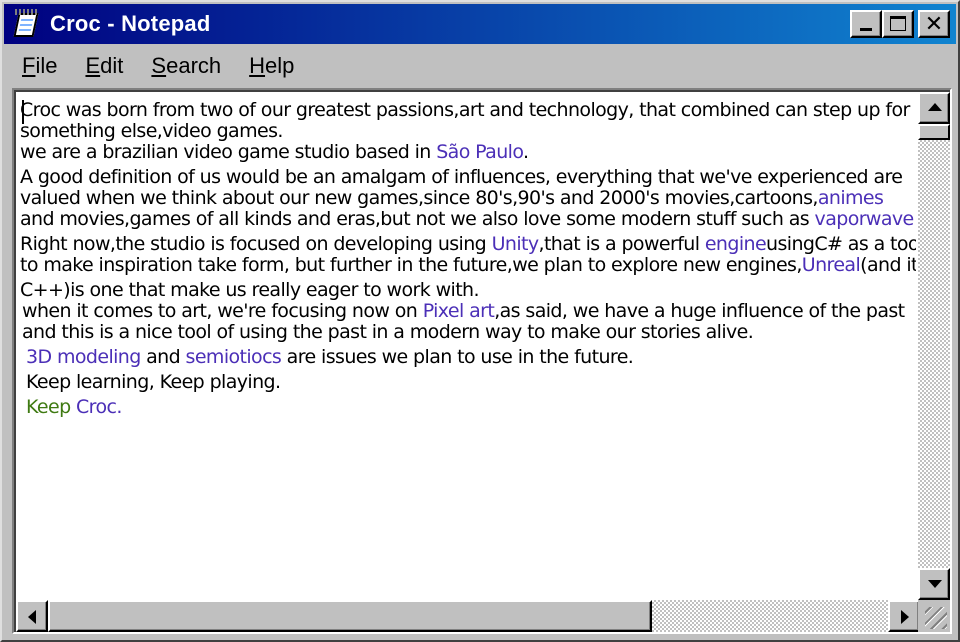 This screenshot has width=960, height=642. Describe the element at coordinates (864, 219) in the screenshot. I see `link-vaporwave: vaporwave` at that location.